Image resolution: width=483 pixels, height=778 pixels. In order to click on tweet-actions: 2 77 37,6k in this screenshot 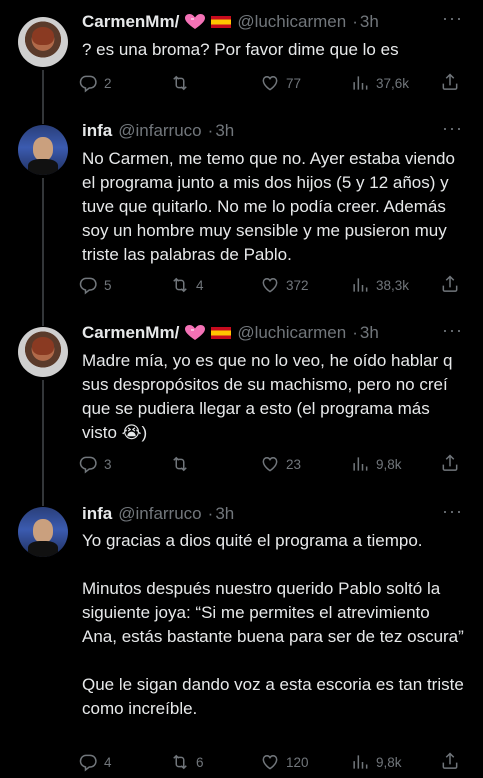, I will do `click(273, 83)`.